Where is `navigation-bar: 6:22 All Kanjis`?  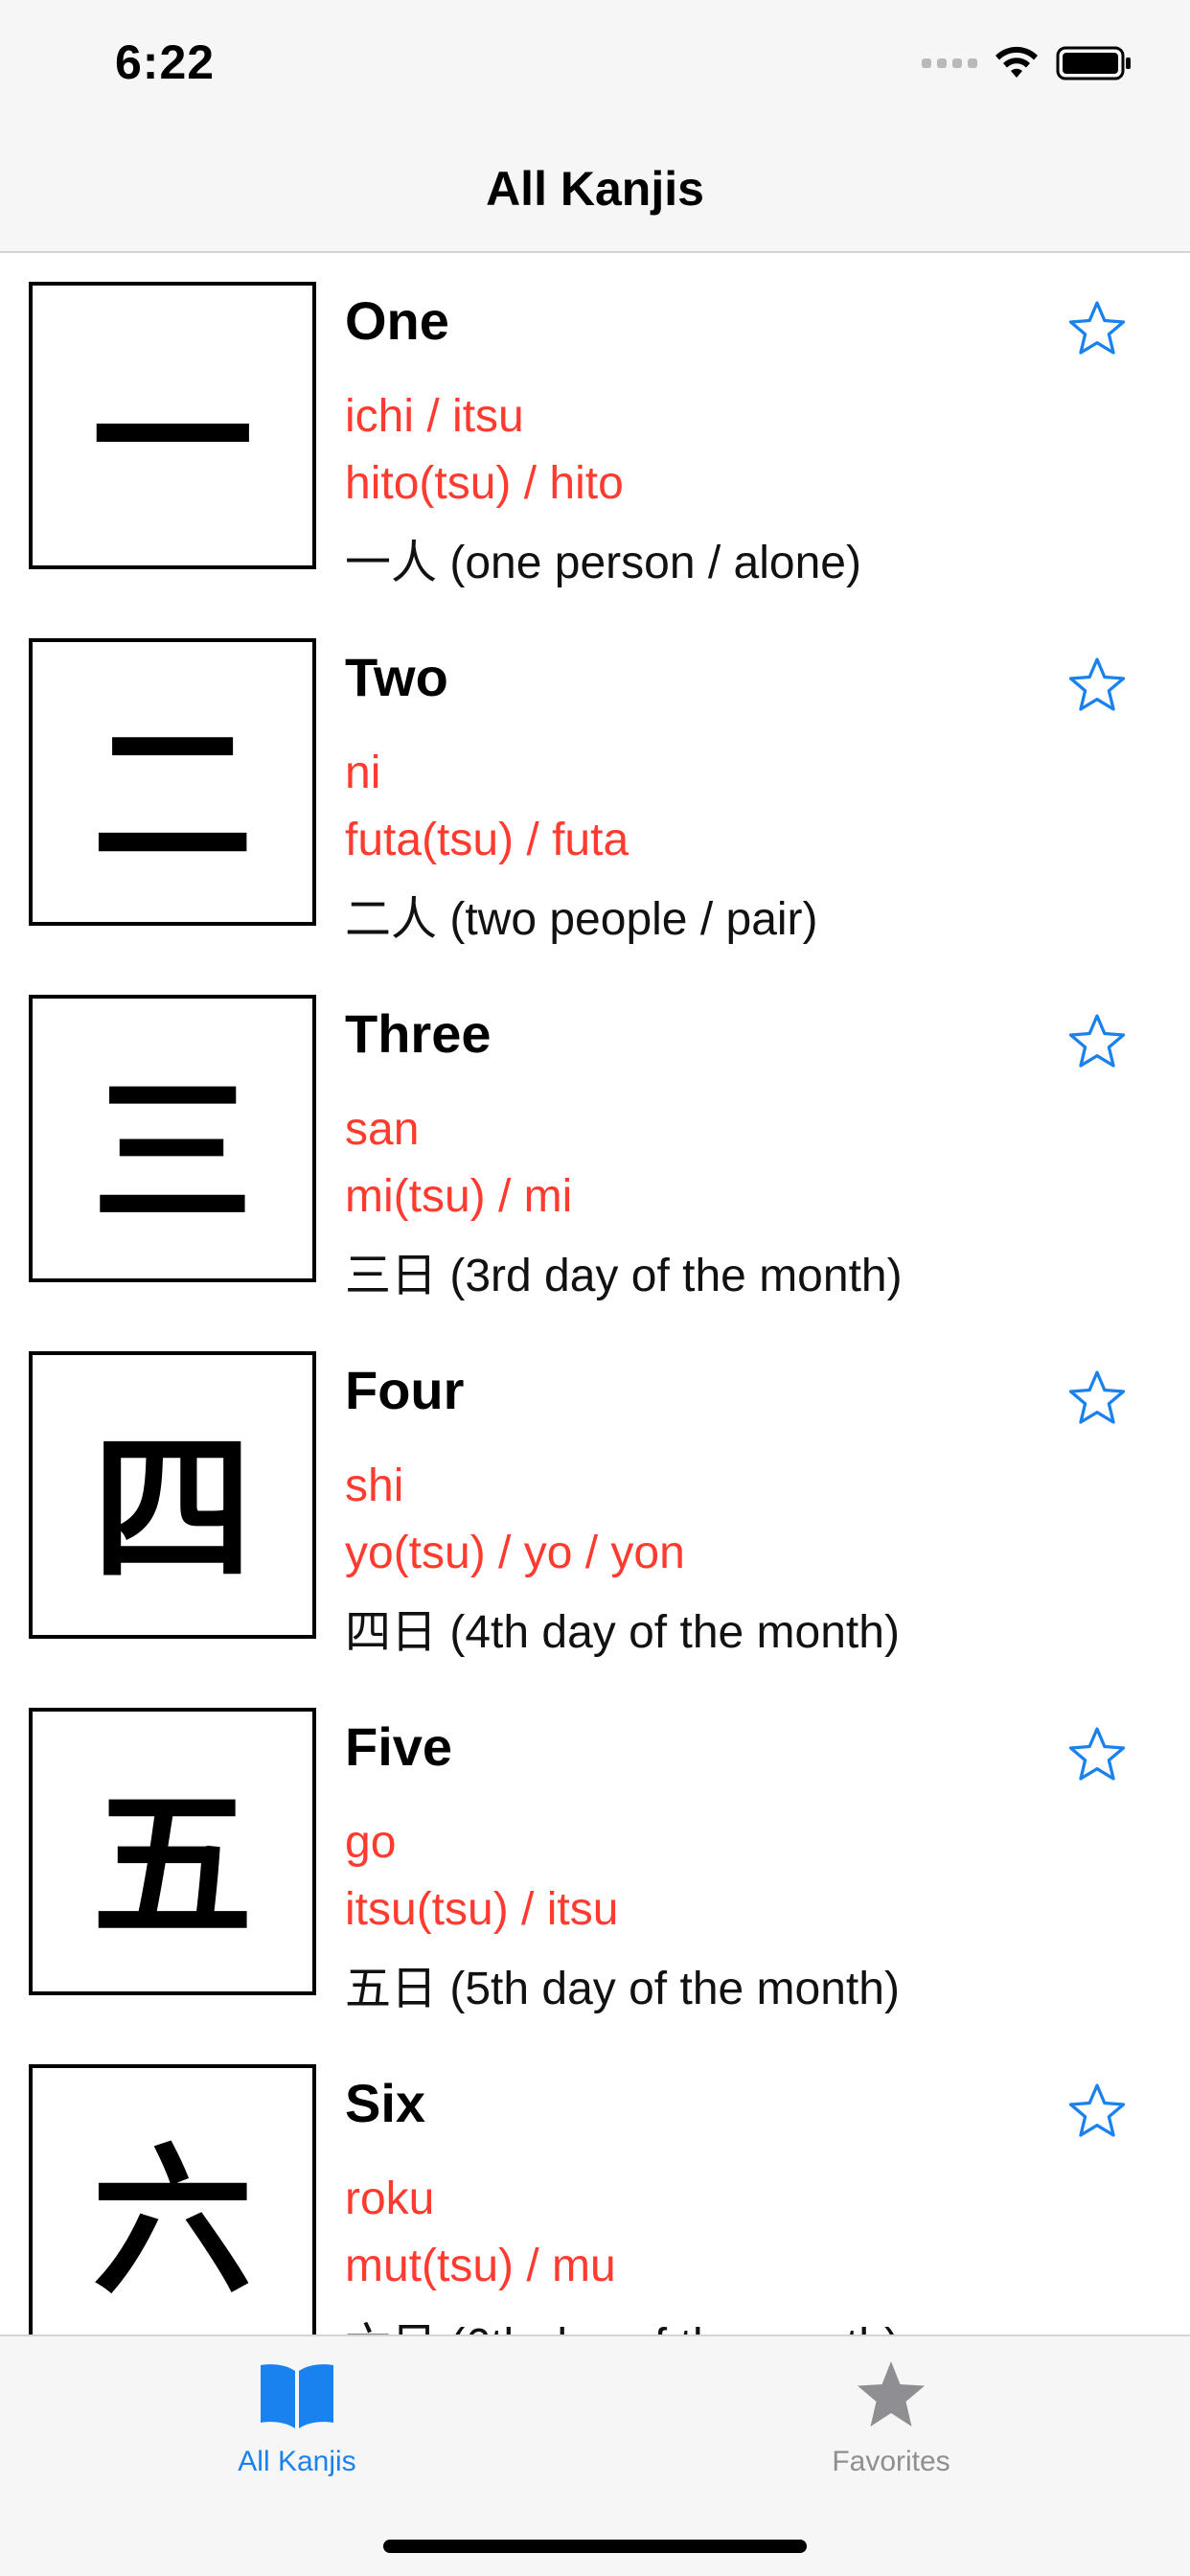
navigation-bar: 6:22 All Kanjis is located at coordinates (595, 126).